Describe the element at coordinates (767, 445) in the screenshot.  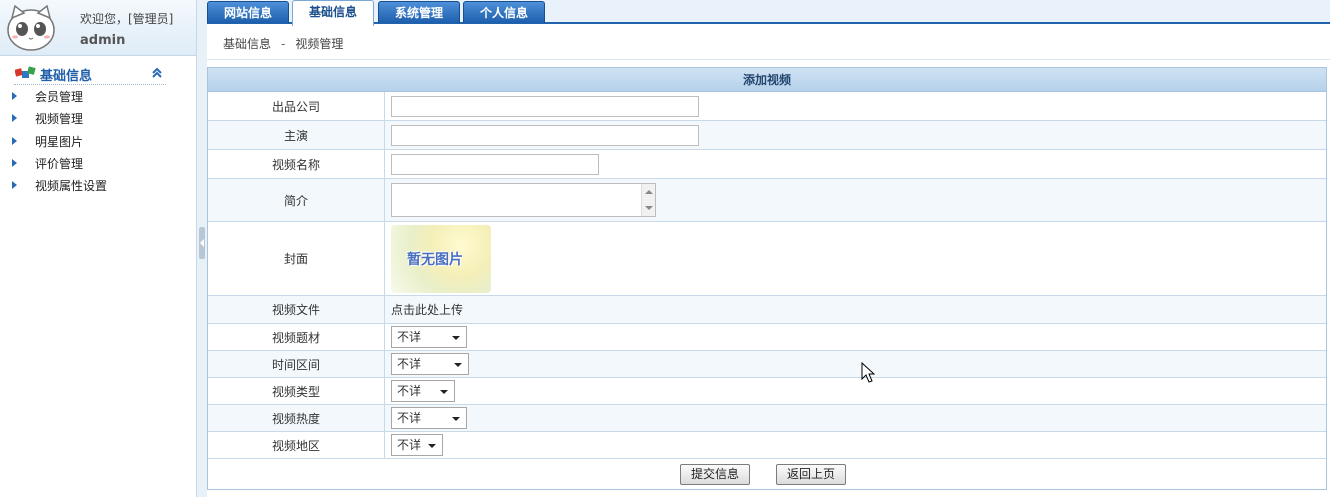
I see `form-row-region: 视频地区 不详` at that location.